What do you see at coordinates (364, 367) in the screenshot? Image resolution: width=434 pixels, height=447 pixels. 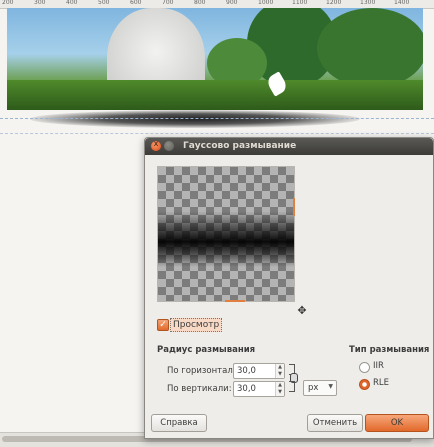 I see `radio-iir-button` at bounding box center [364, 367].